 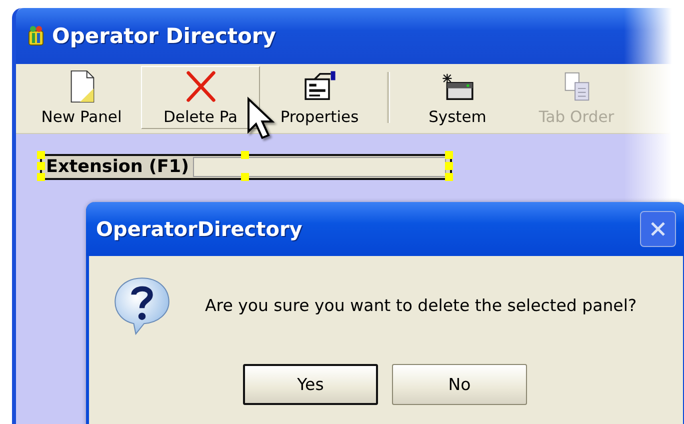 What do you see at coordinates (118, 167) in the screenshot?
I see `field-label: Extension (F1)` at bounding box center [118, 167].